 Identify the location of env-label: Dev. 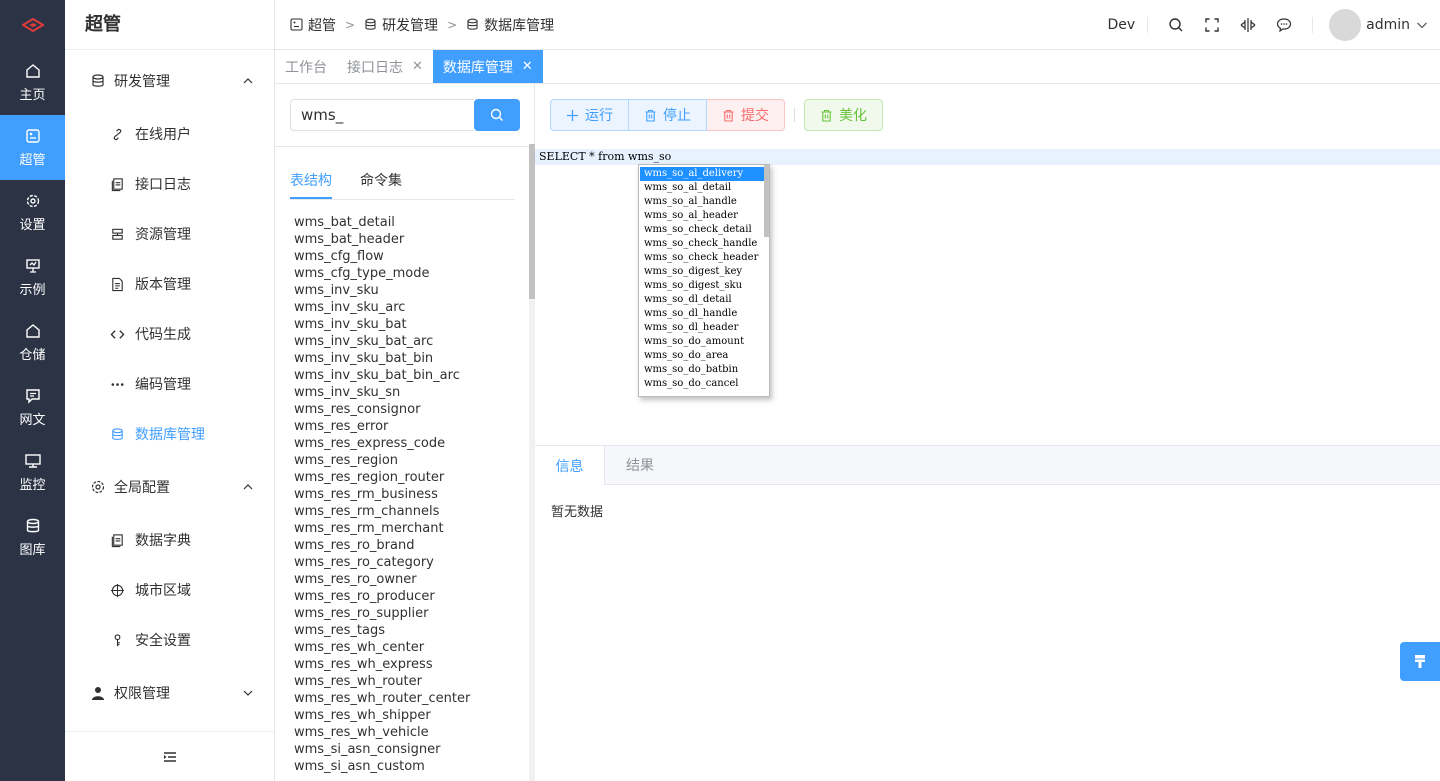
(1122, 24).